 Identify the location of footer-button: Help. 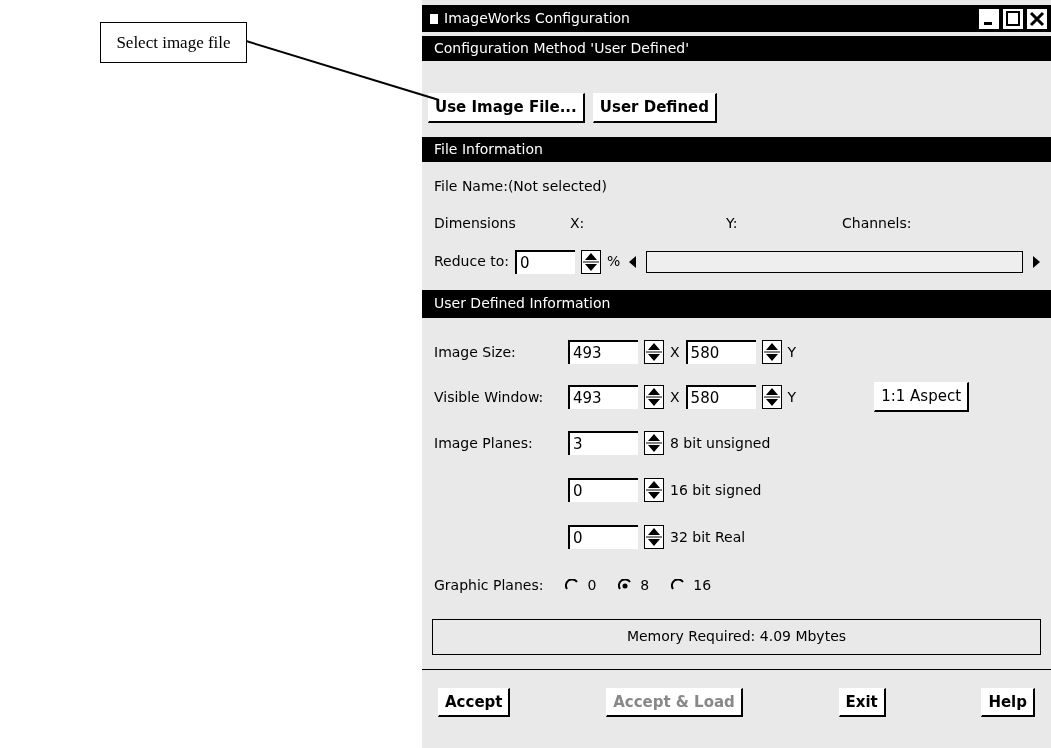
(1008, 702).